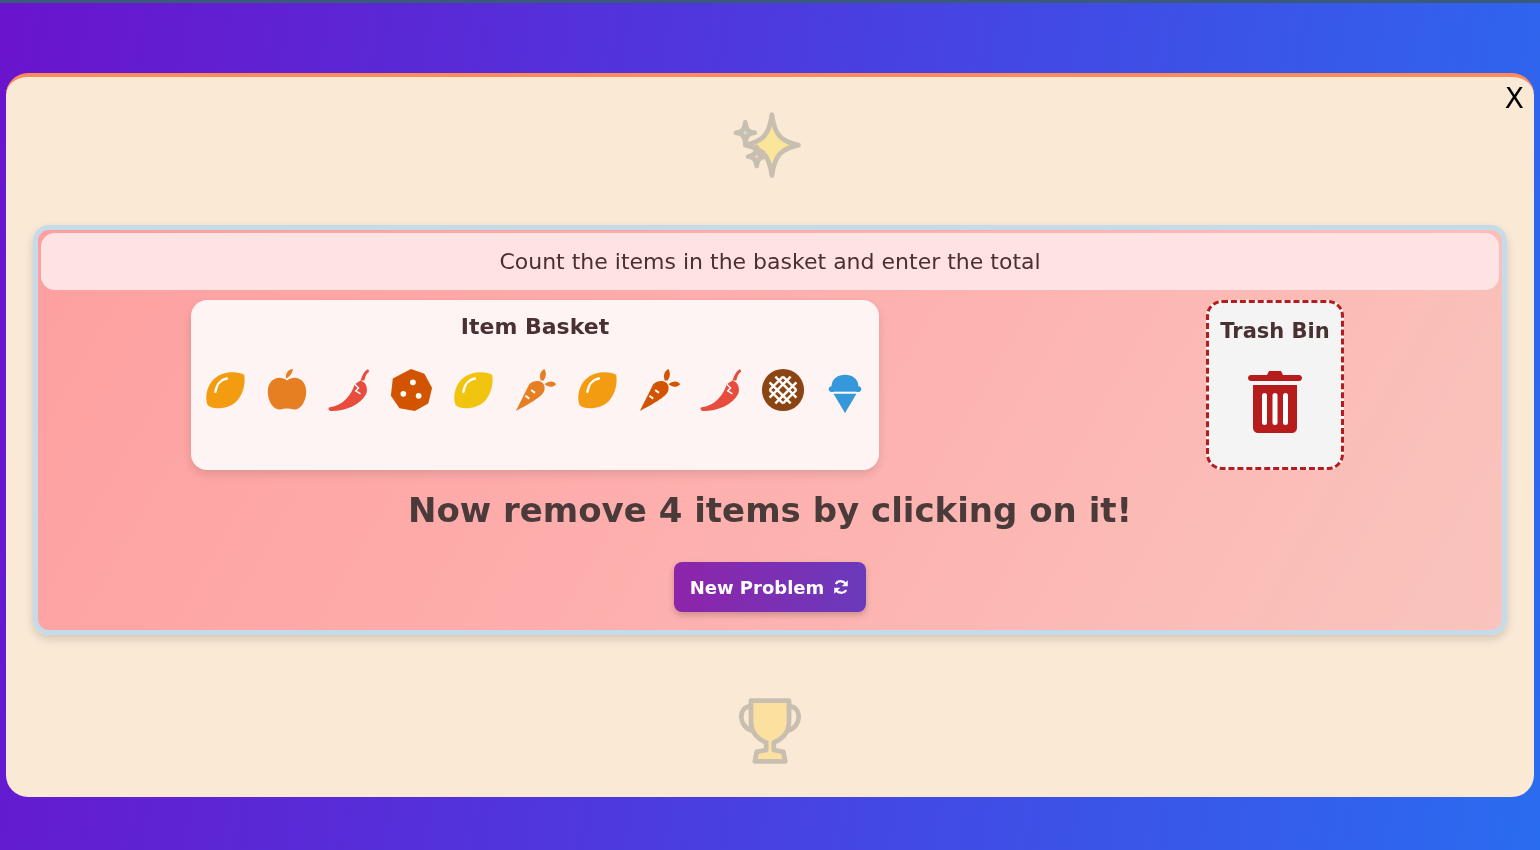 The width and height of the screenshot is (1540, 850). I want to click on trash-bin-zone: Trash Bin, so click(1275, 385).